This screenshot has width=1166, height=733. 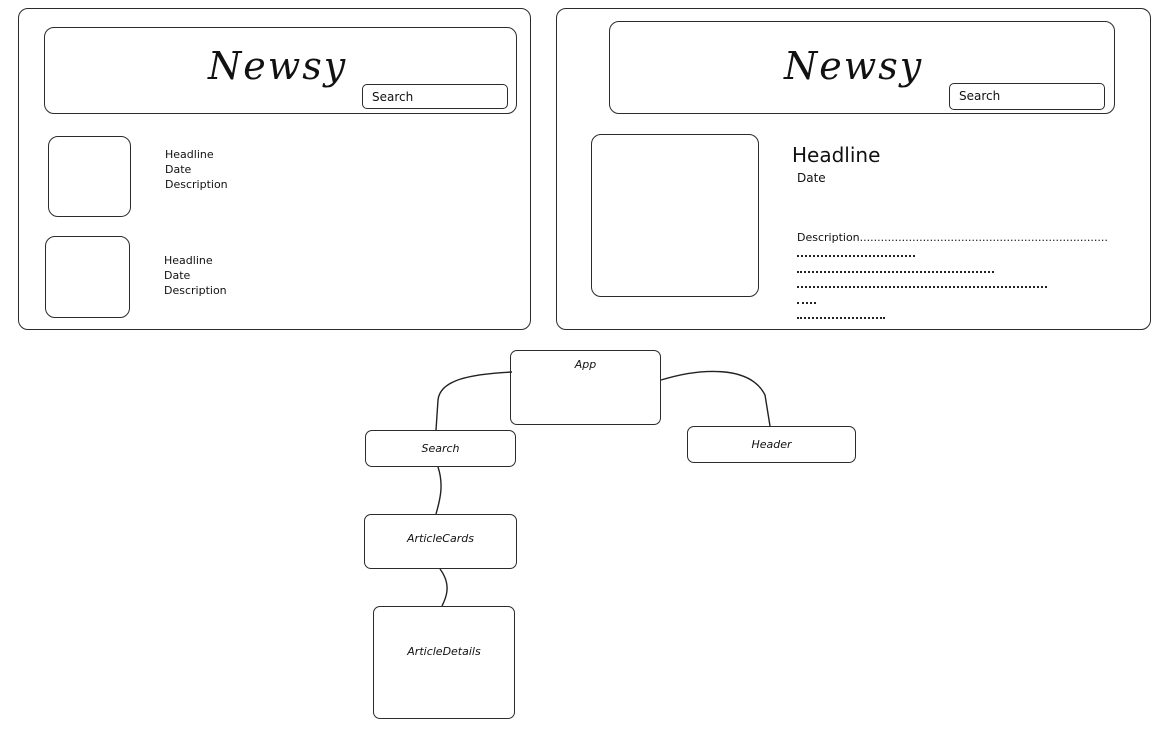 I want to click on node-search-label: Search, so click(x=440, y=448).